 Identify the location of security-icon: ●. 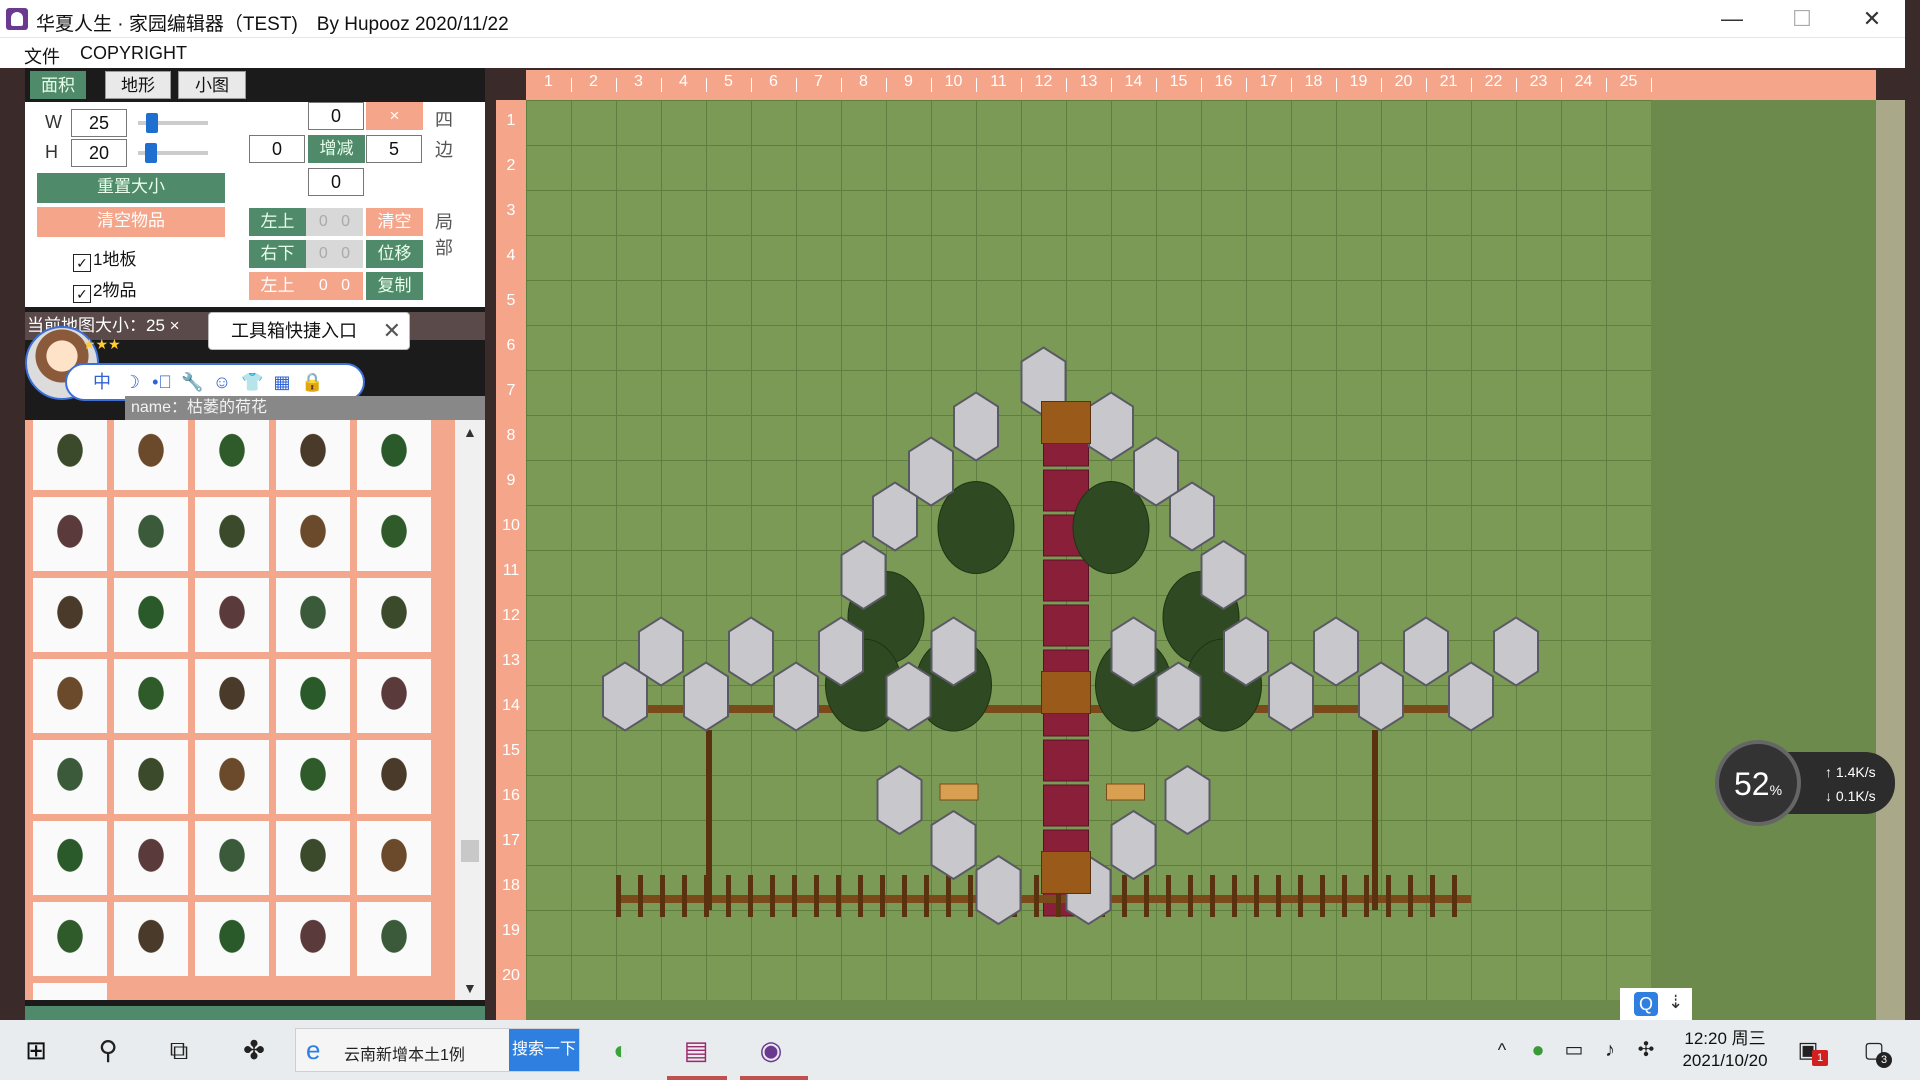
(1538, 1050).